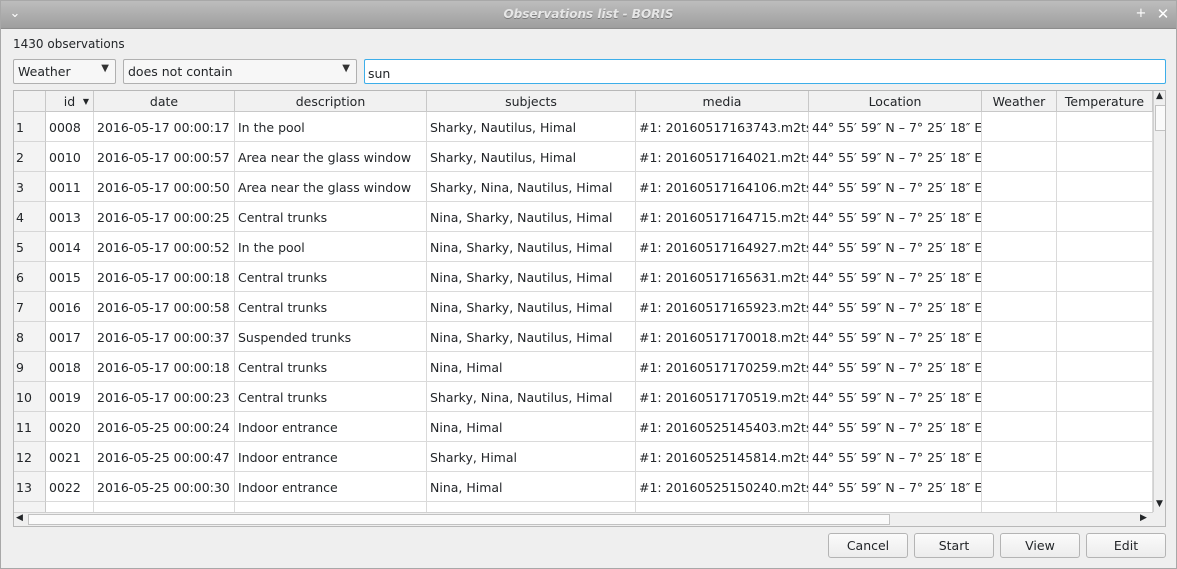 This screenshot has height=569, width=1177. I want to click on cell-id: 0020, so click(70, 427).